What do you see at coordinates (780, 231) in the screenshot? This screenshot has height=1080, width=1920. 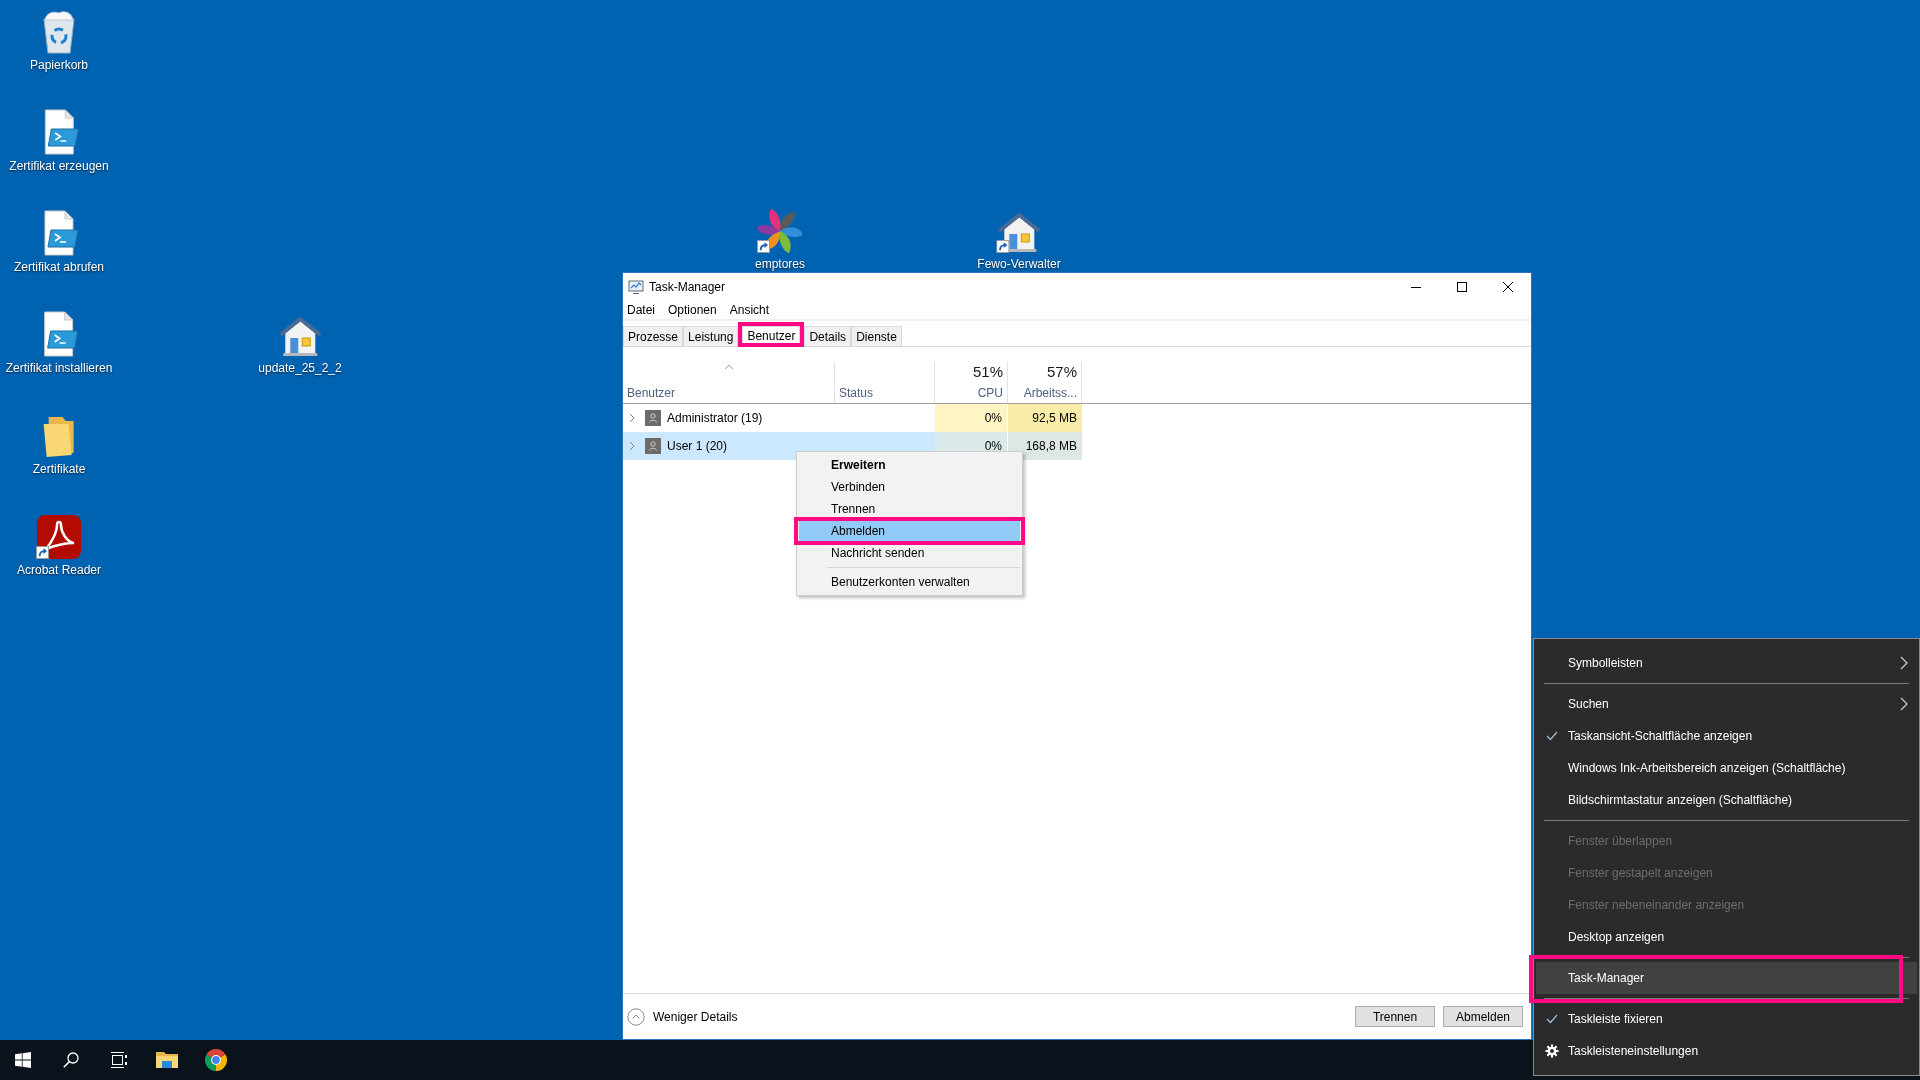 I see `pinwheel-icon` at bounding box center [780, 231].